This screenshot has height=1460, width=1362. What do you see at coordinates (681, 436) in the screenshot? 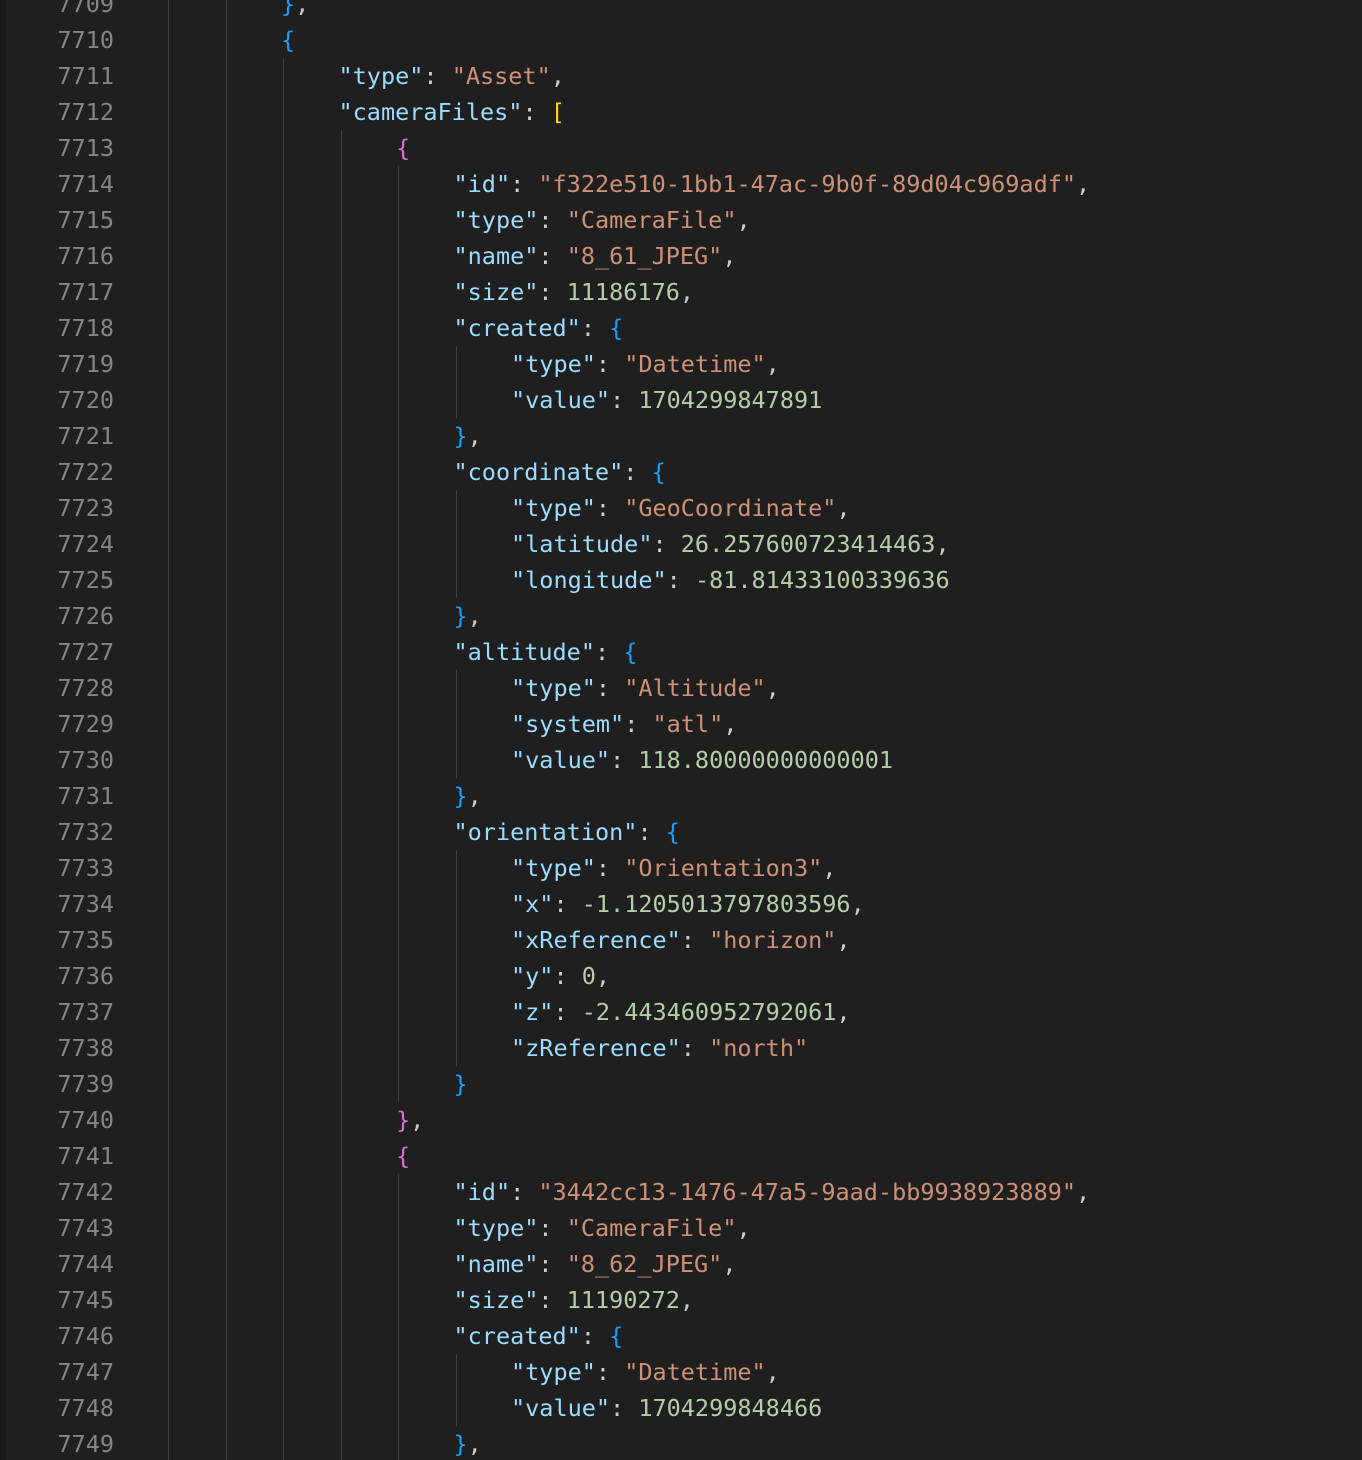
I see `code-line: 7721},` at bounding box center [681, 436].